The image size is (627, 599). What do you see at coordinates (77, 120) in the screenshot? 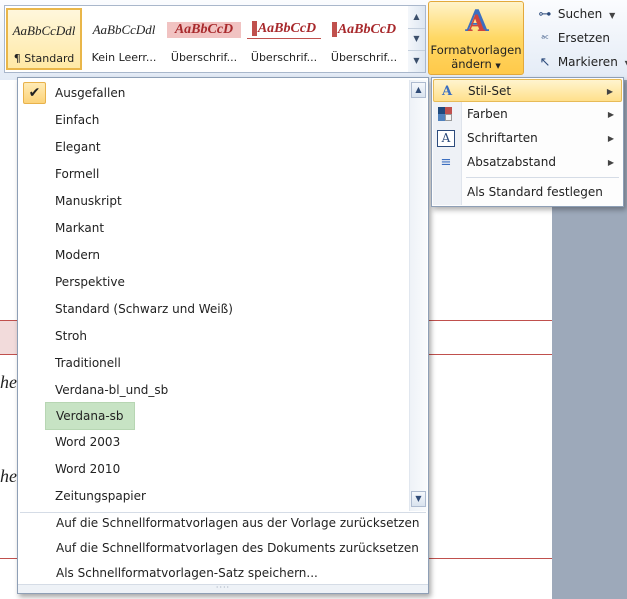
I see `style-set-label: Einfach` at bounding box center [77, 120].